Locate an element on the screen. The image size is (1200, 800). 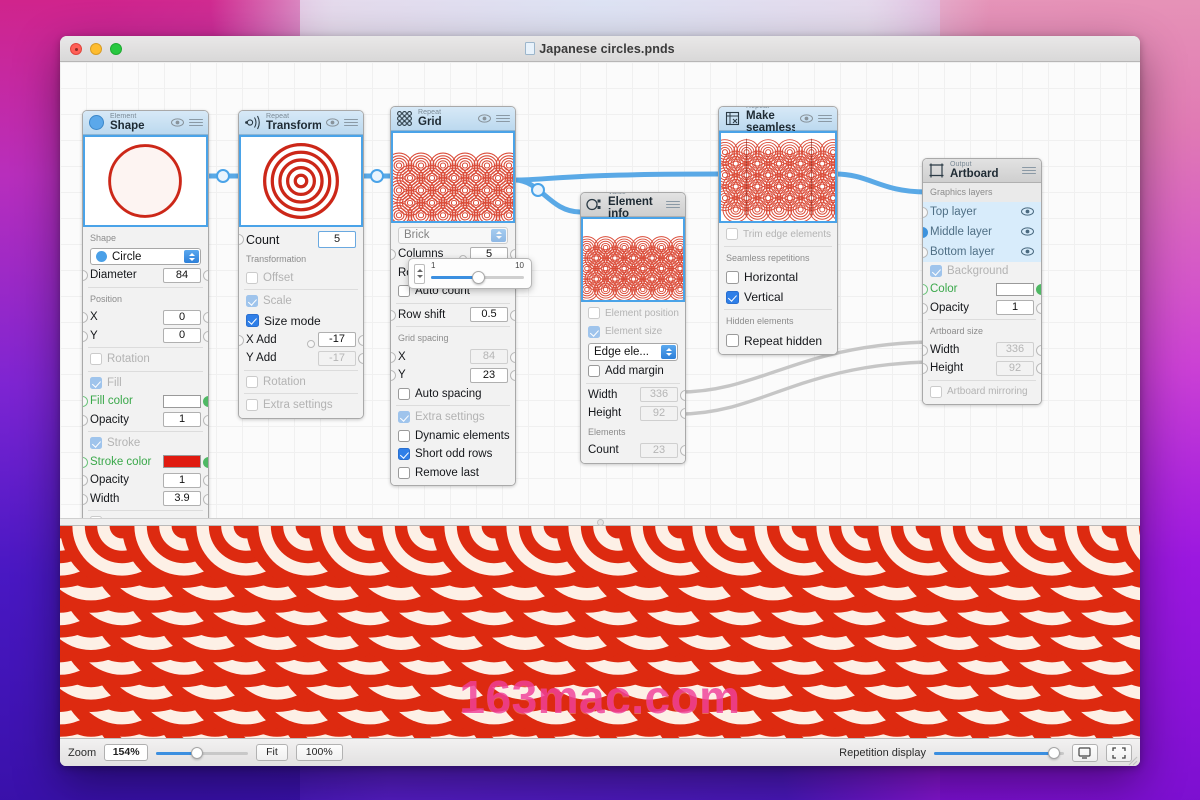
port-fill-color-in is located at coordinates (85, 401).